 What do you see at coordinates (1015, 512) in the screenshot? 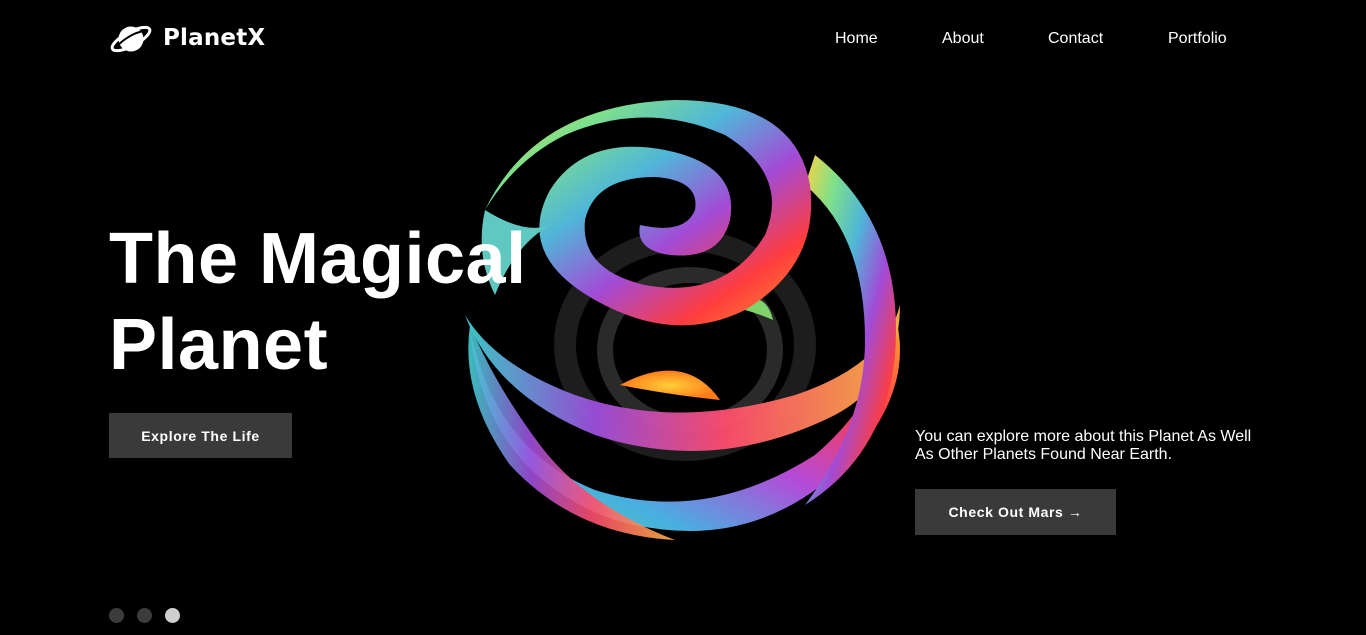
I see `check-out-mars-button: Check Out Mars →` at bounding box center [1015, 512].